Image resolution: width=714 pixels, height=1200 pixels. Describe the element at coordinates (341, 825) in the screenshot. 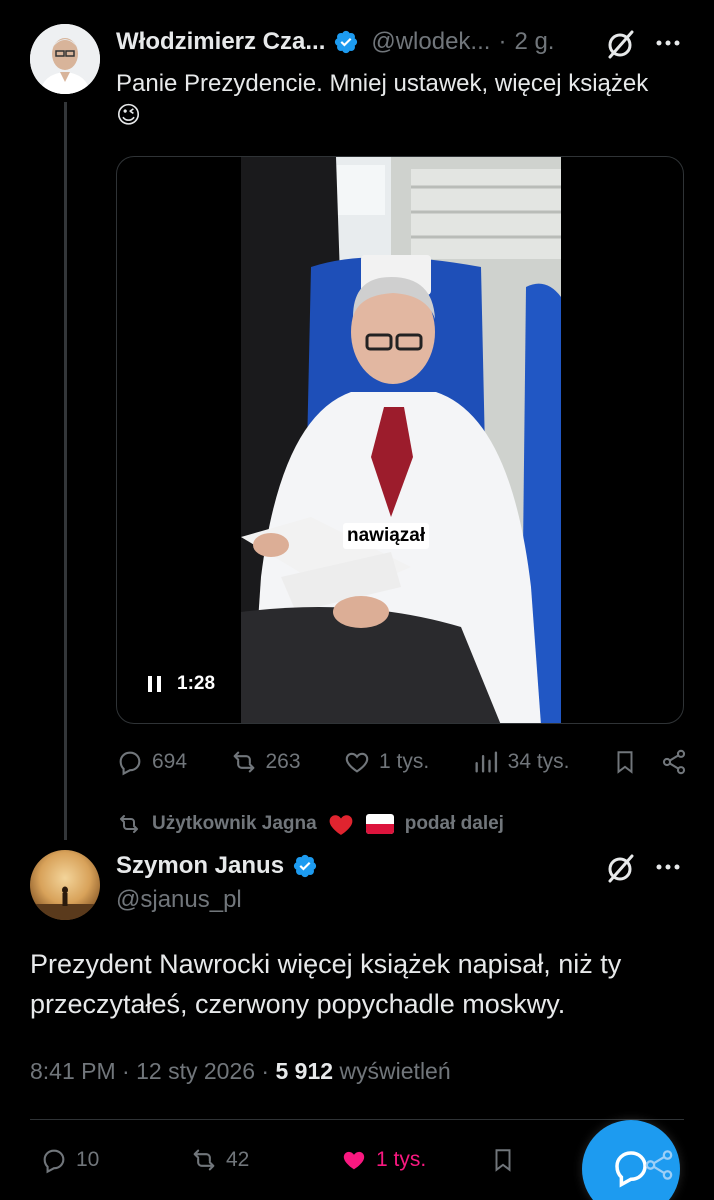

I see `red-heart-icon` at that location.